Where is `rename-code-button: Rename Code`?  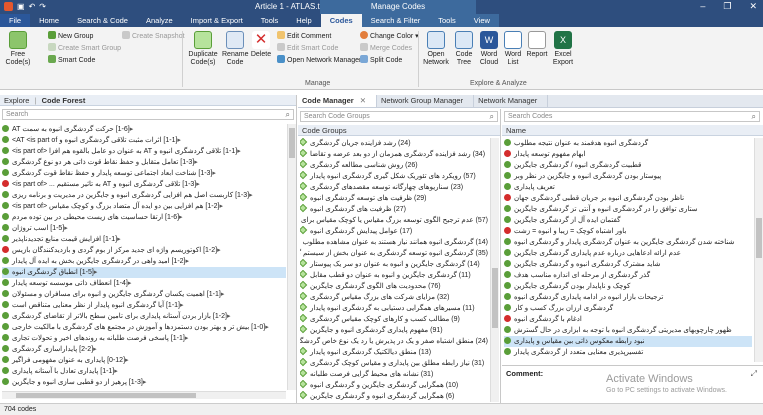
rename-code-button: Rename Code is located at coordinates (235, 49).